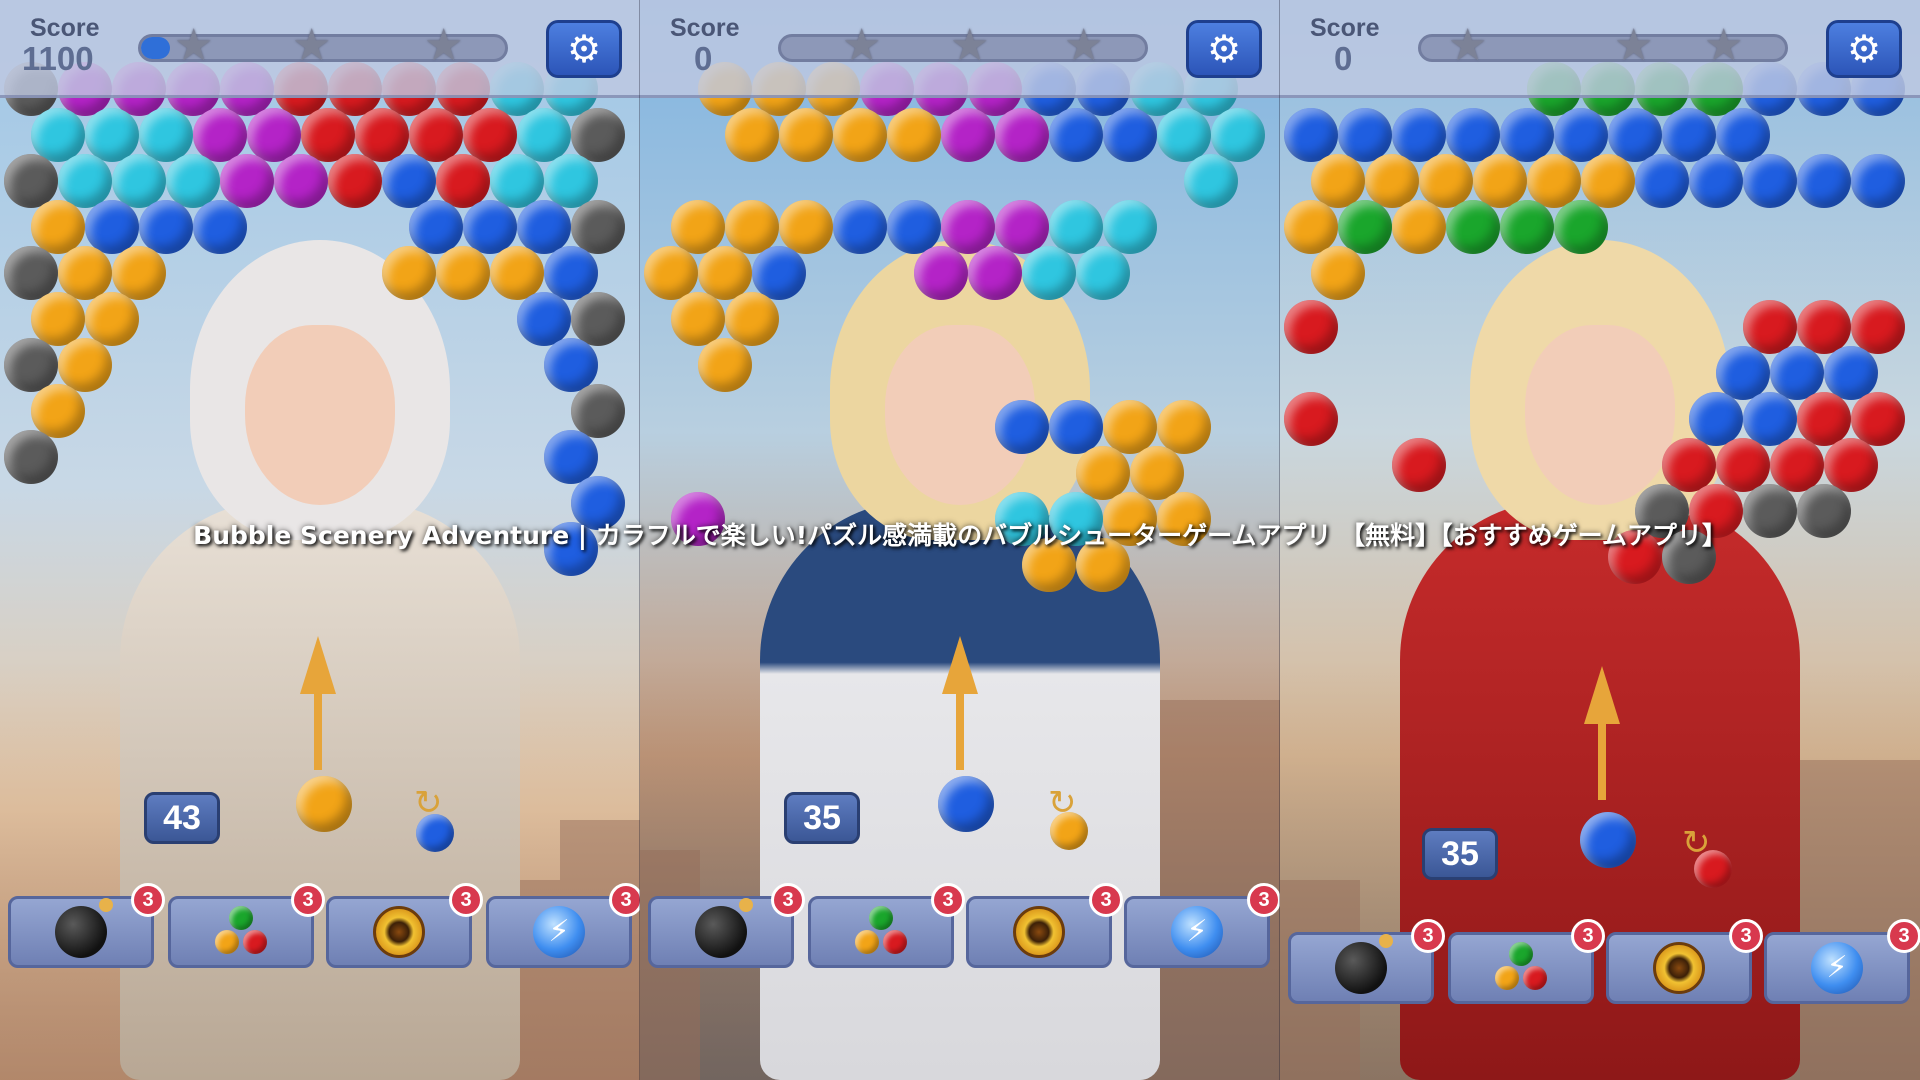 The width and height of the screenshot is (1920, 1080). I want to click on moves-remaining: 35, so click(1460, 854).